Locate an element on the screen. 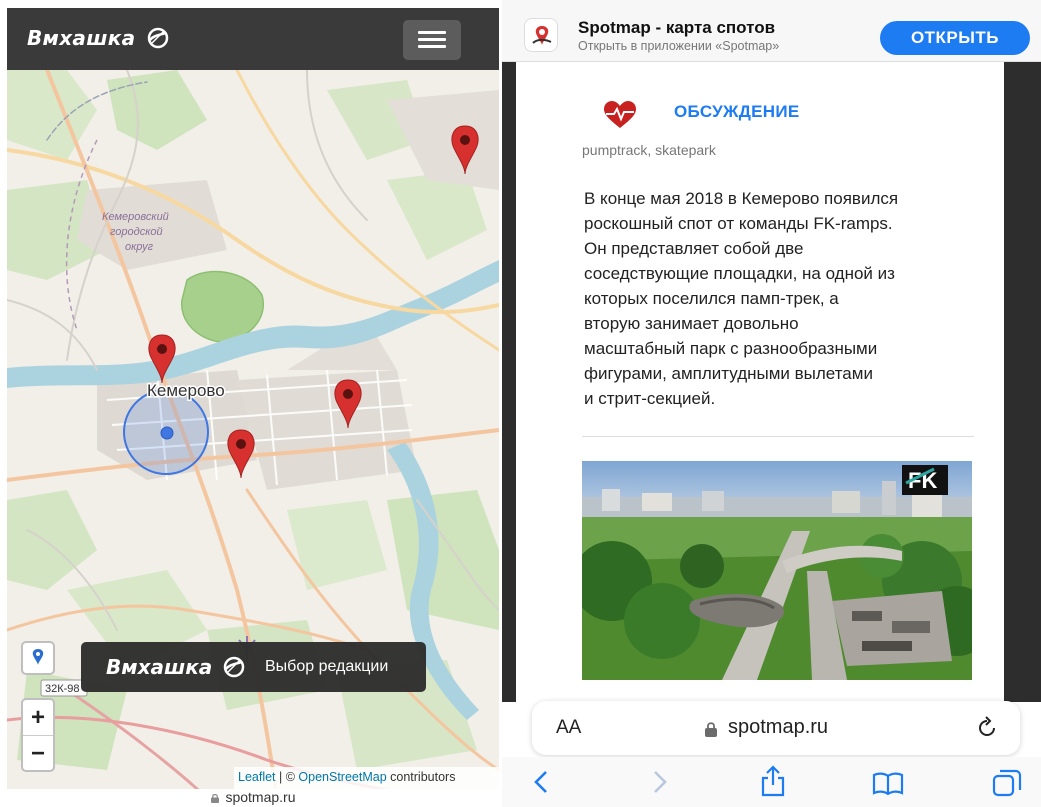  forward-chevron-icon is located at coordinates (660, 782).